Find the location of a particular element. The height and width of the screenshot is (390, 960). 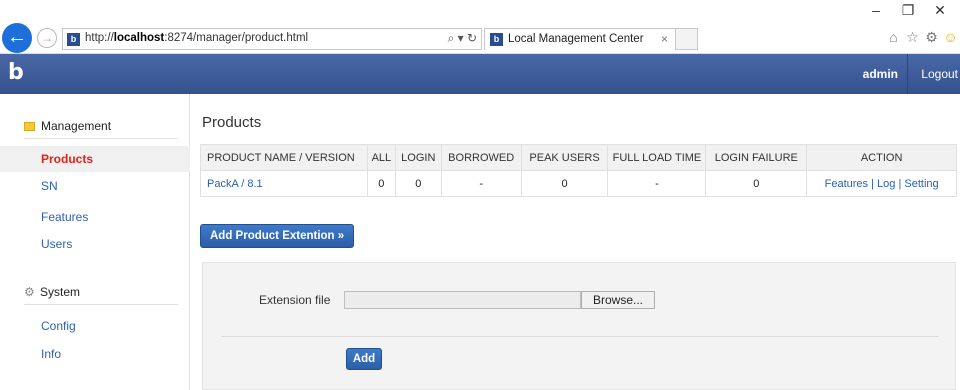

header-divider is located at coordinates (907, 74).